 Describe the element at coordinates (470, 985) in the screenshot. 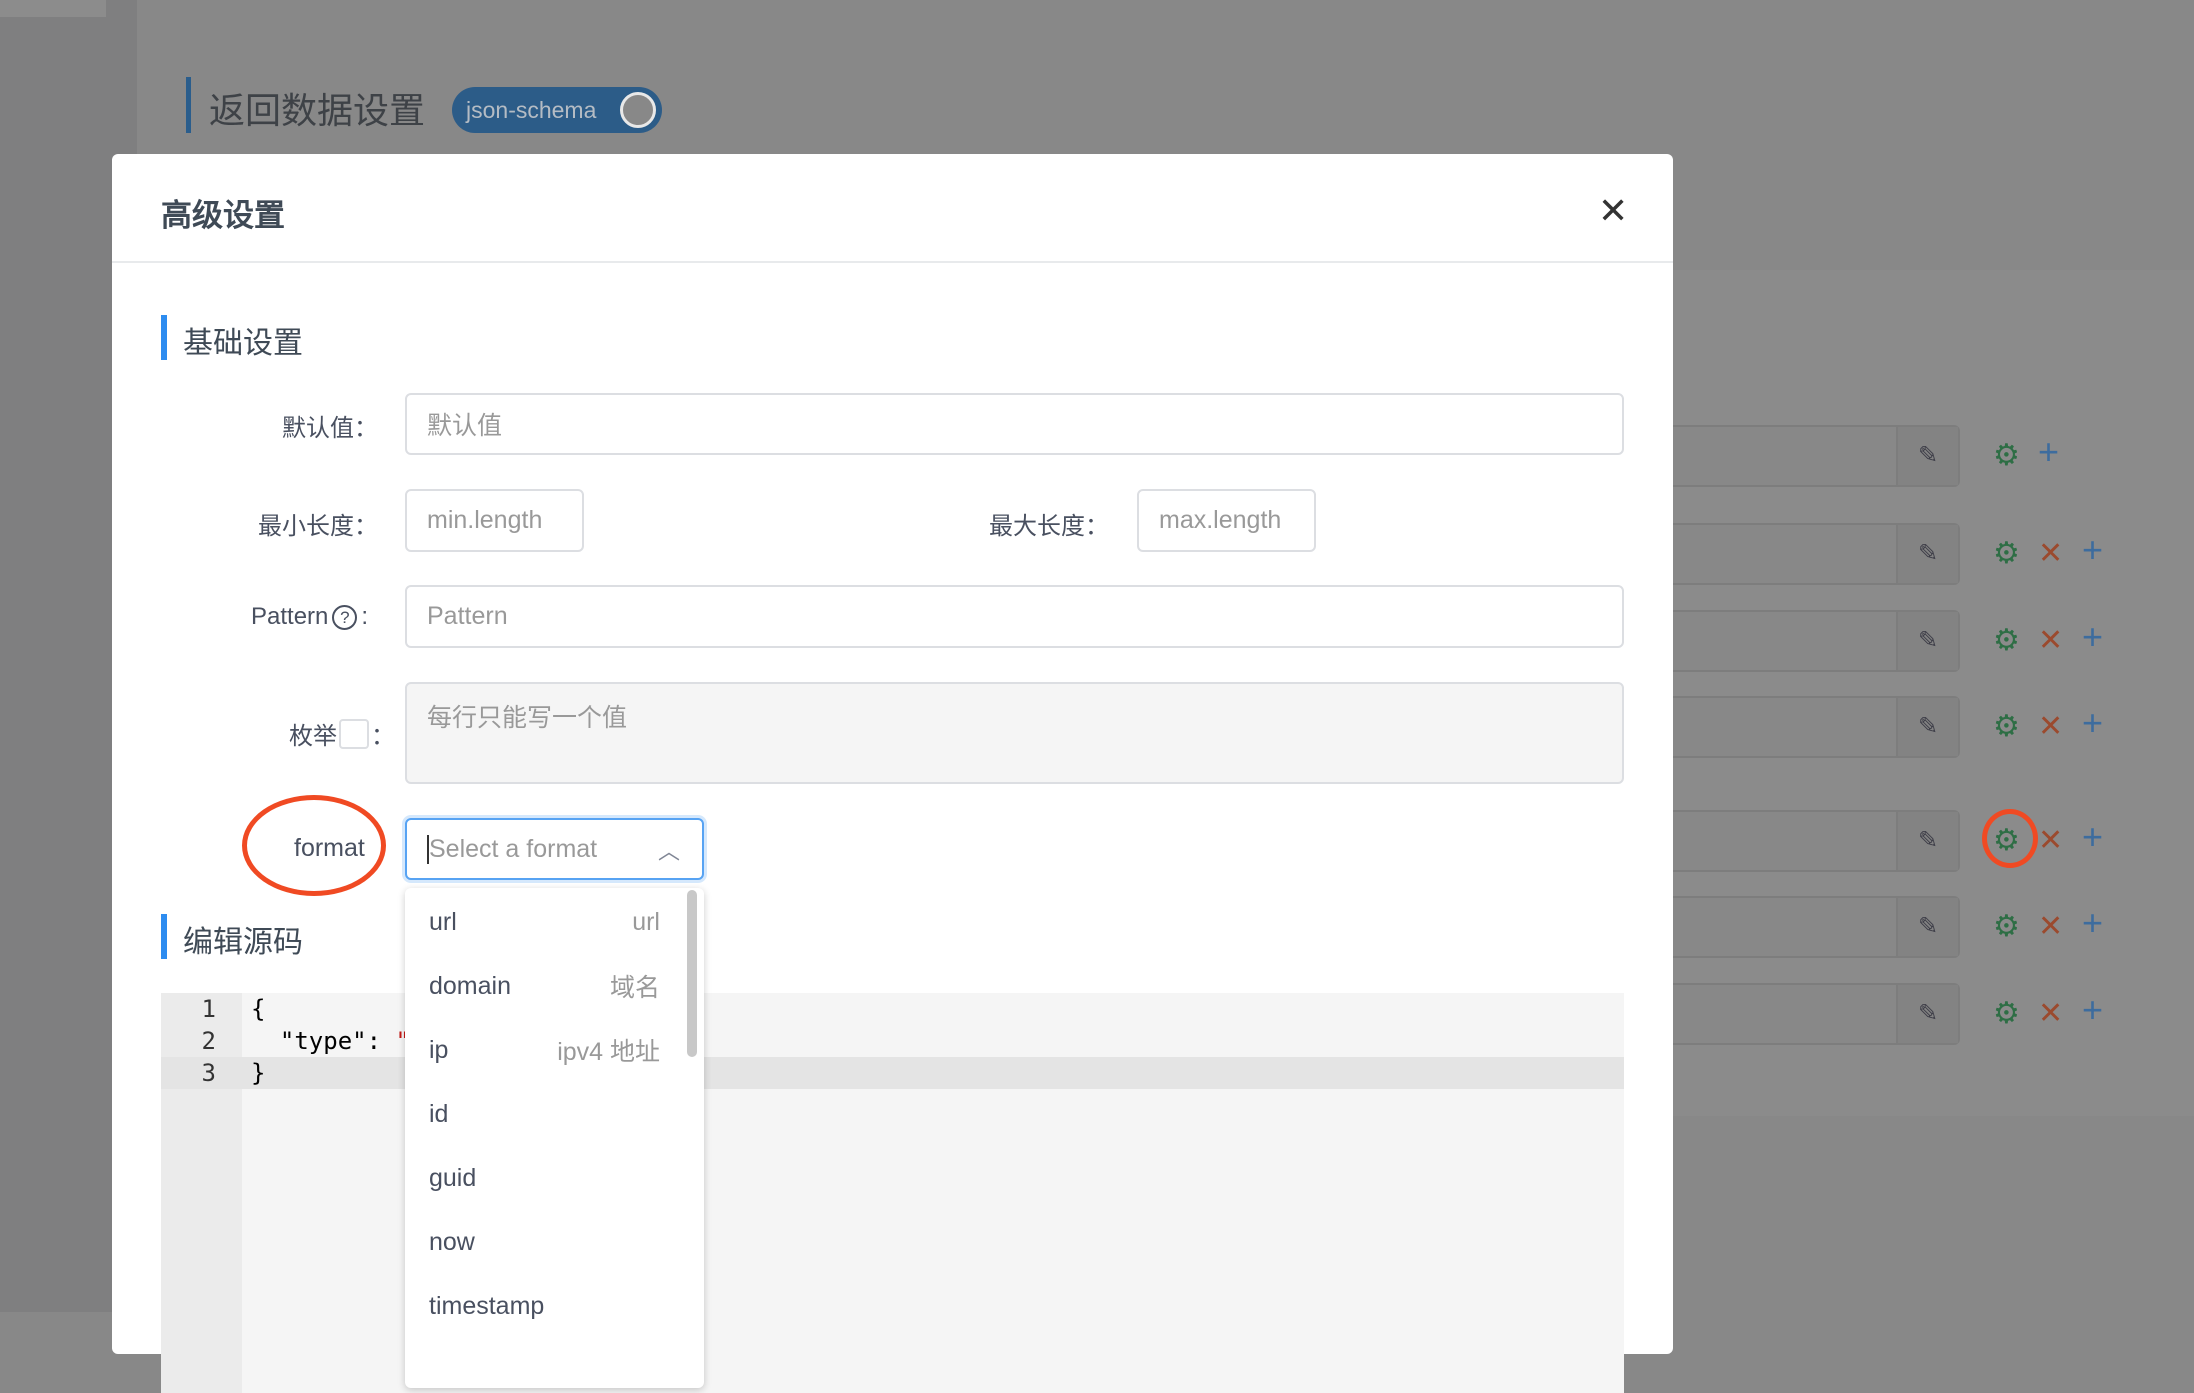

I see `option-value: domain` at that location.